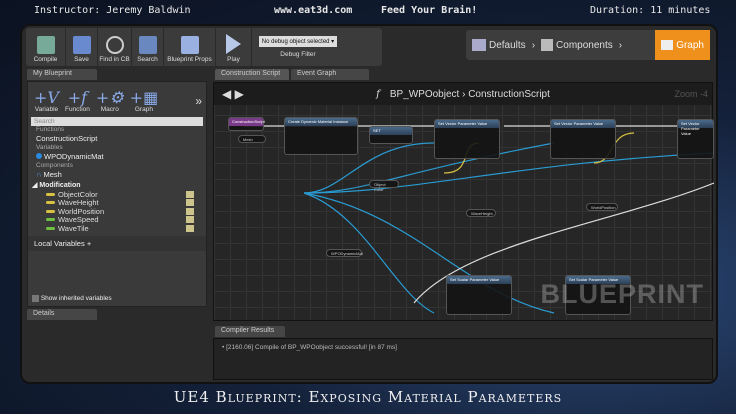 The width and height of the screenshot is (736, 414). Describe the element at coordinates (114, 59) in the screenshot. I see `find-label: Find in CB` at that location.